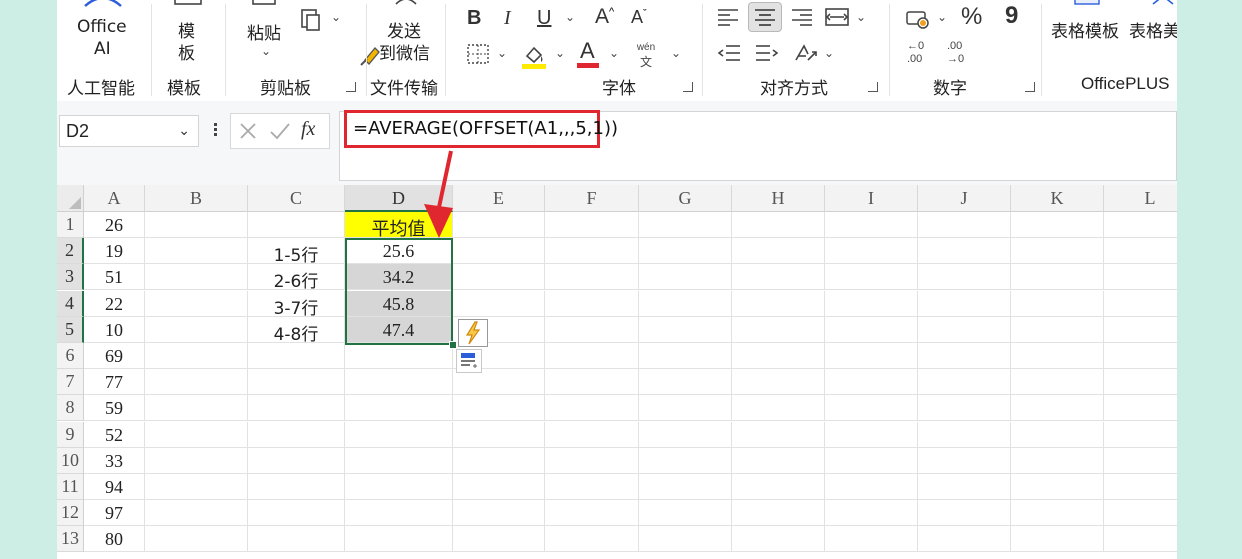 This screenshot has height=559, width=1242. Describe the element at coordinates (184, 130) in the screenshot. I see `chevron-down-icon: ⌄` at that location.